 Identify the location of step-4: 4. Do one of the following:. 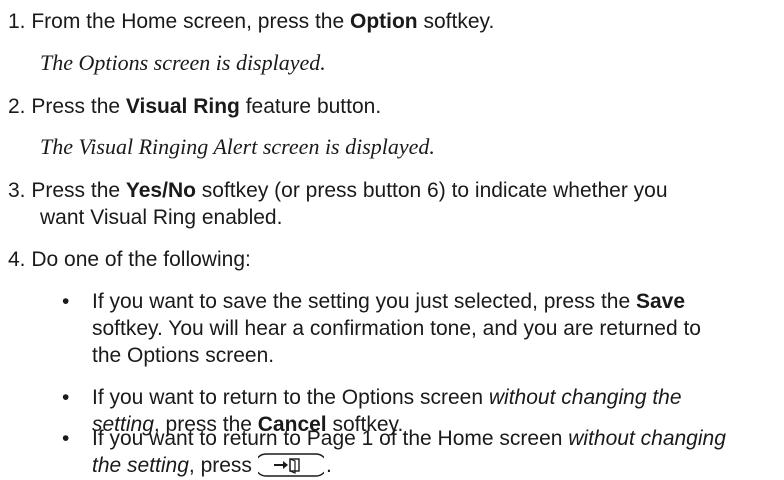
(129, 259).